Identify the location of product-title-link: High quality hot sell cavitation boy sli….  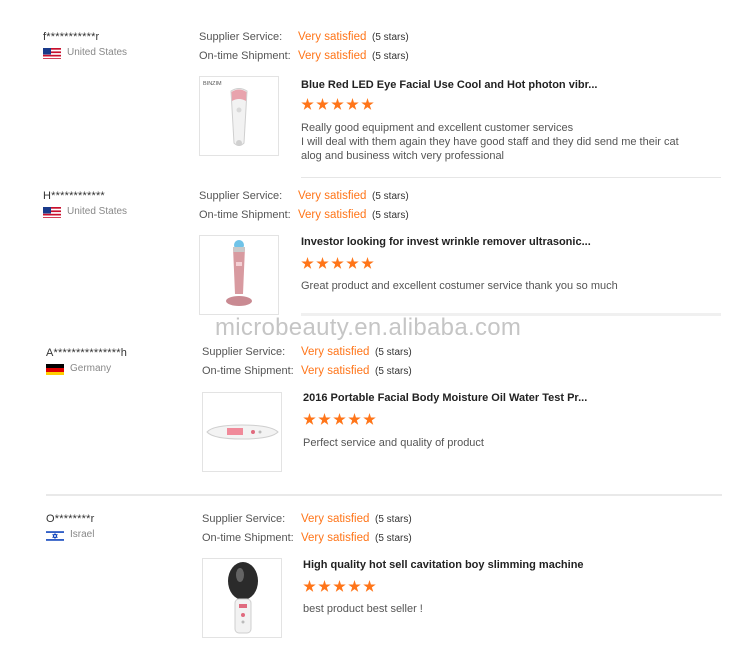
(443, 565).